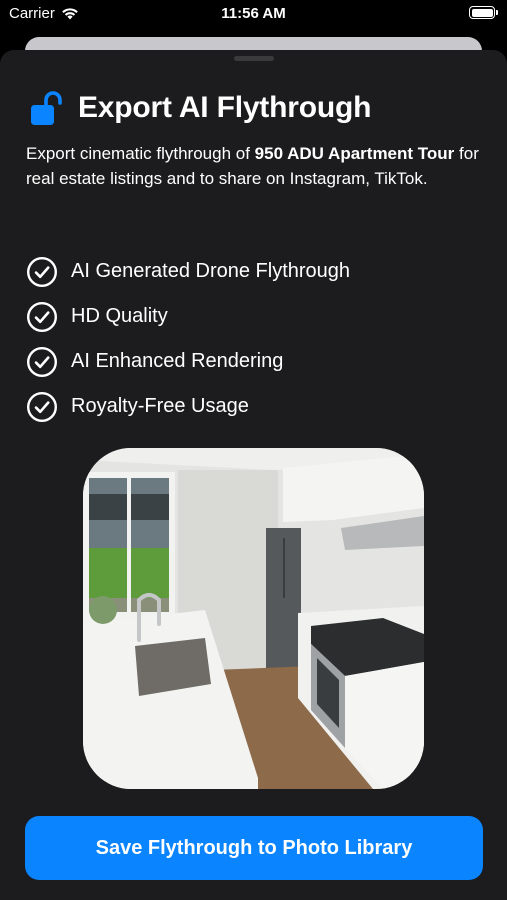 This screenshot has height=900, width=507. Describe the element at coordinates (140, 153) in the screenshot. I see `description-prefix: Export cinematic flythrough of` at that location.